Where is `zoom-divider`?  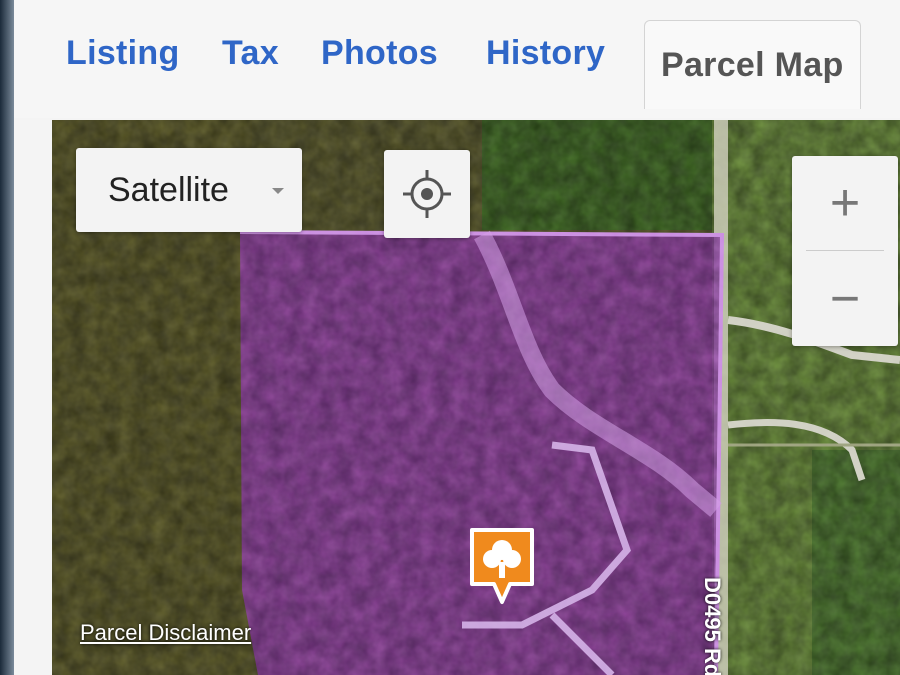 zoom-divider is located at coordinates (845, 250).